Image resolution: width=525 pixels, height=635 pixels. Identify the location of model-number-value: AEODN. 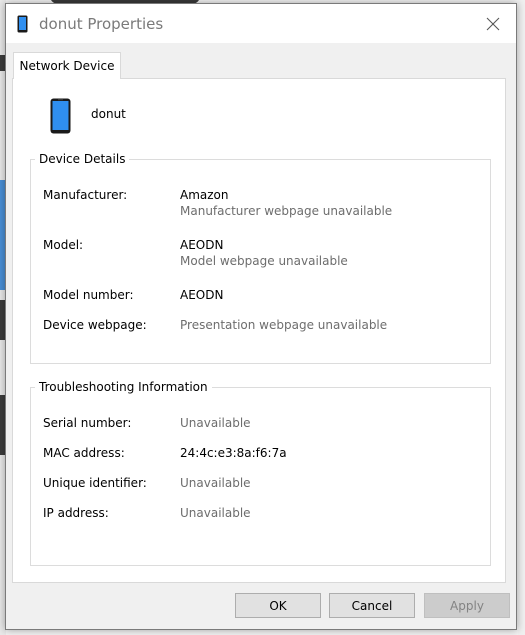
(202, 295).